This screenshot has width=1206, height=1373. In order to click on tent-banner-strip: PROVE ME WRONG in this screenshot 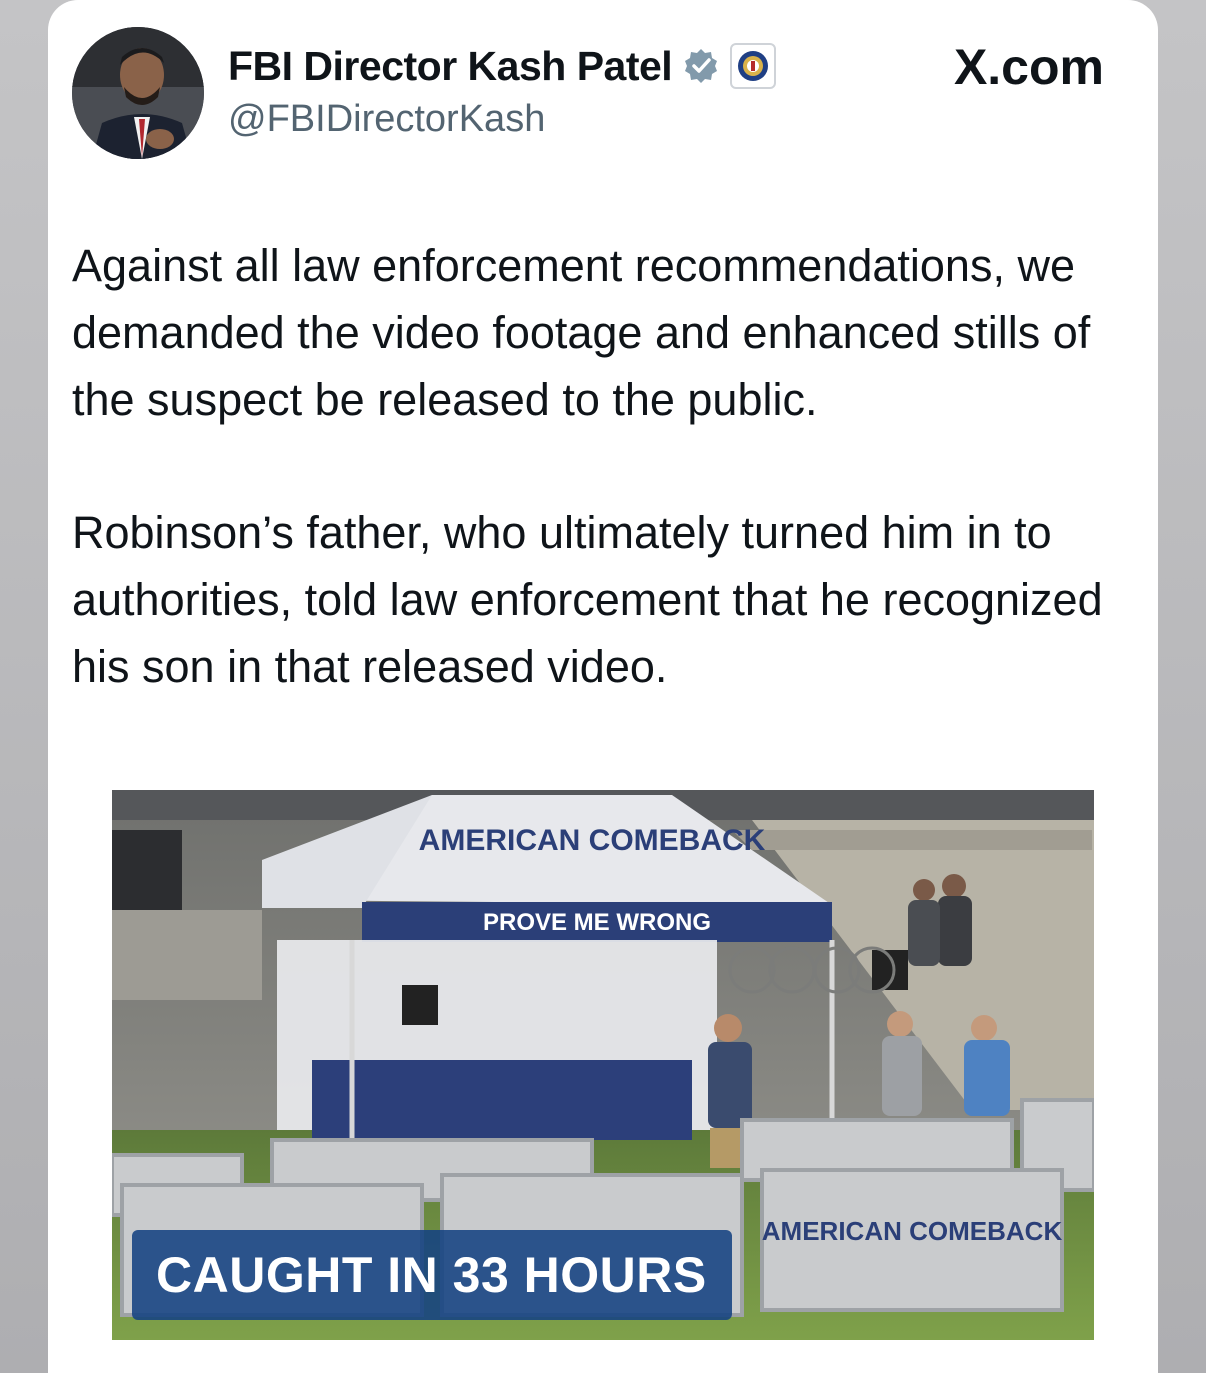, I will do `click(597, 922)`.